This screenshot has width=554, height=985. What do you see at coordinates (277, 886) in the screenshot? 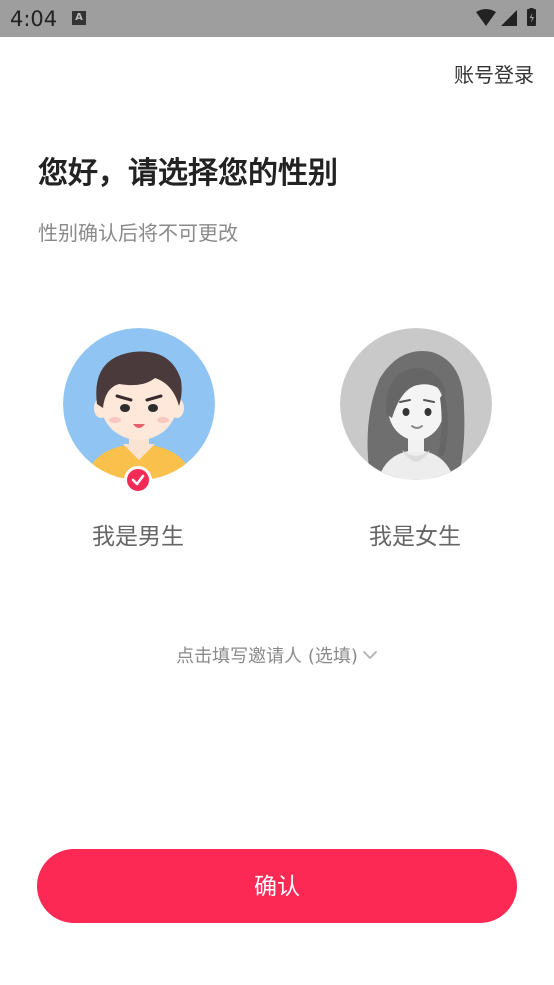
I see `confirm-button: 确认` at bounding box center [277, 886].